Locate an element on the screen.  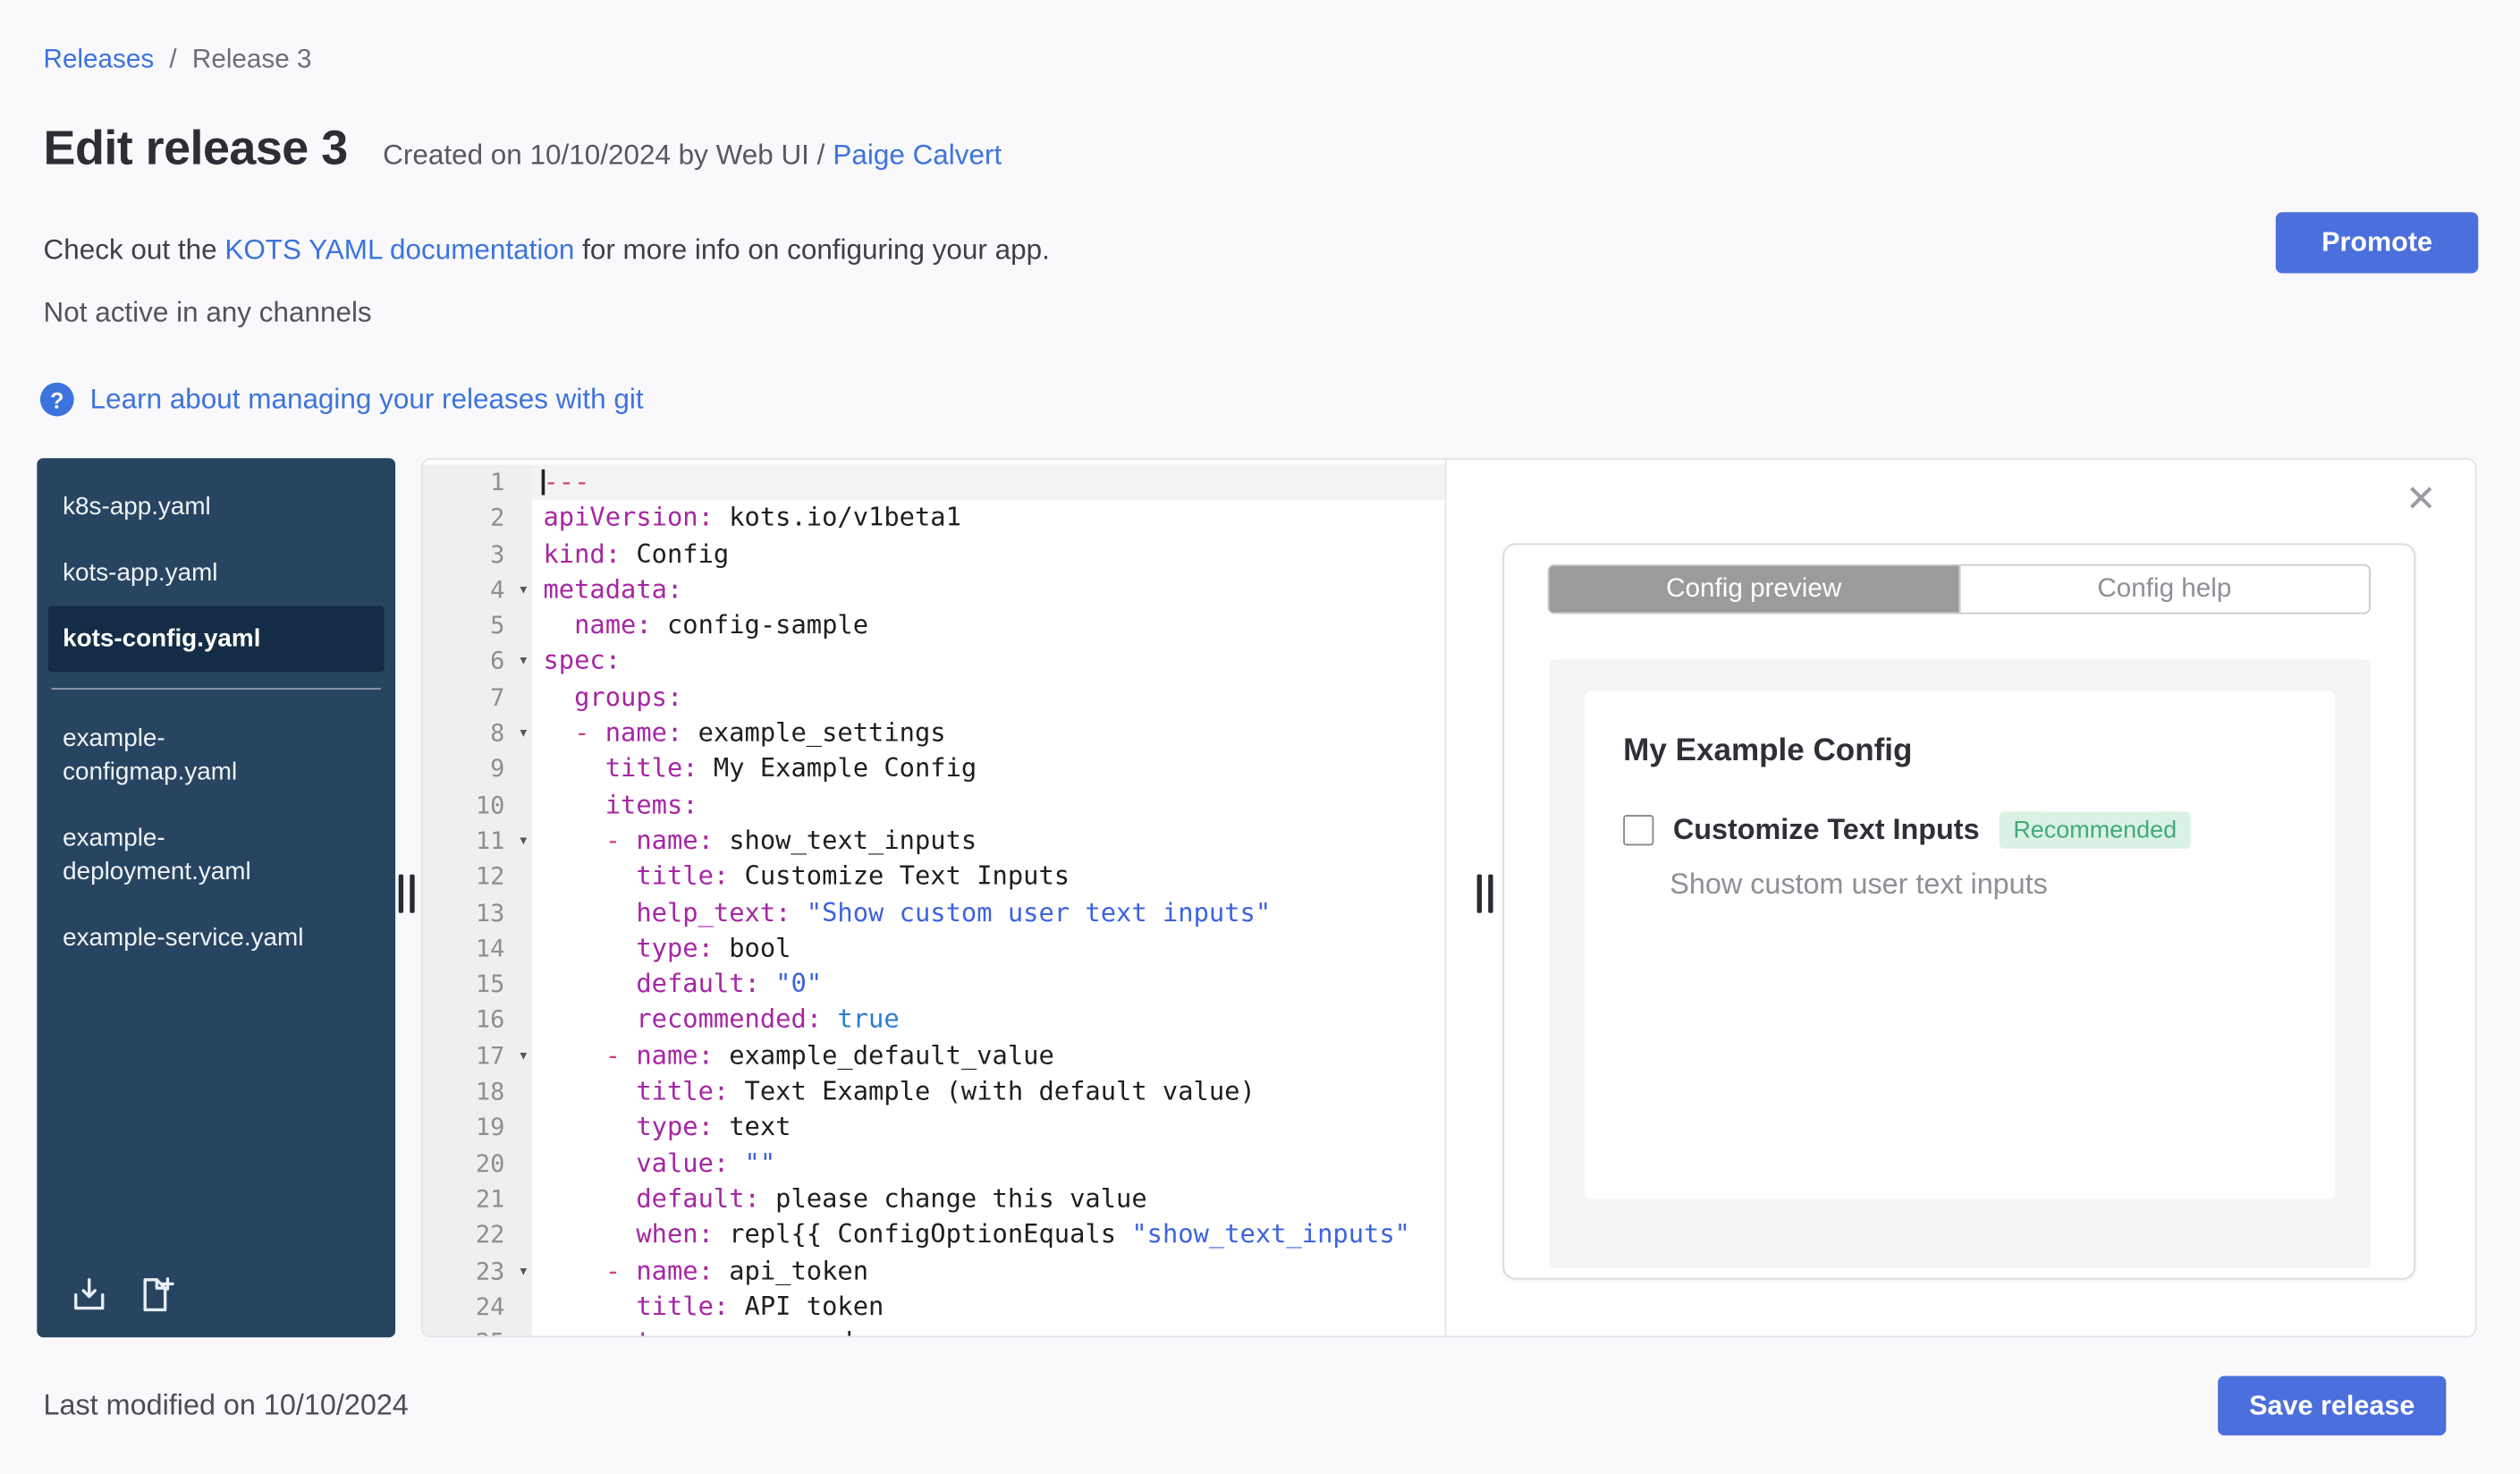
code-text: value: "" is located at coordinates (706, 1162).